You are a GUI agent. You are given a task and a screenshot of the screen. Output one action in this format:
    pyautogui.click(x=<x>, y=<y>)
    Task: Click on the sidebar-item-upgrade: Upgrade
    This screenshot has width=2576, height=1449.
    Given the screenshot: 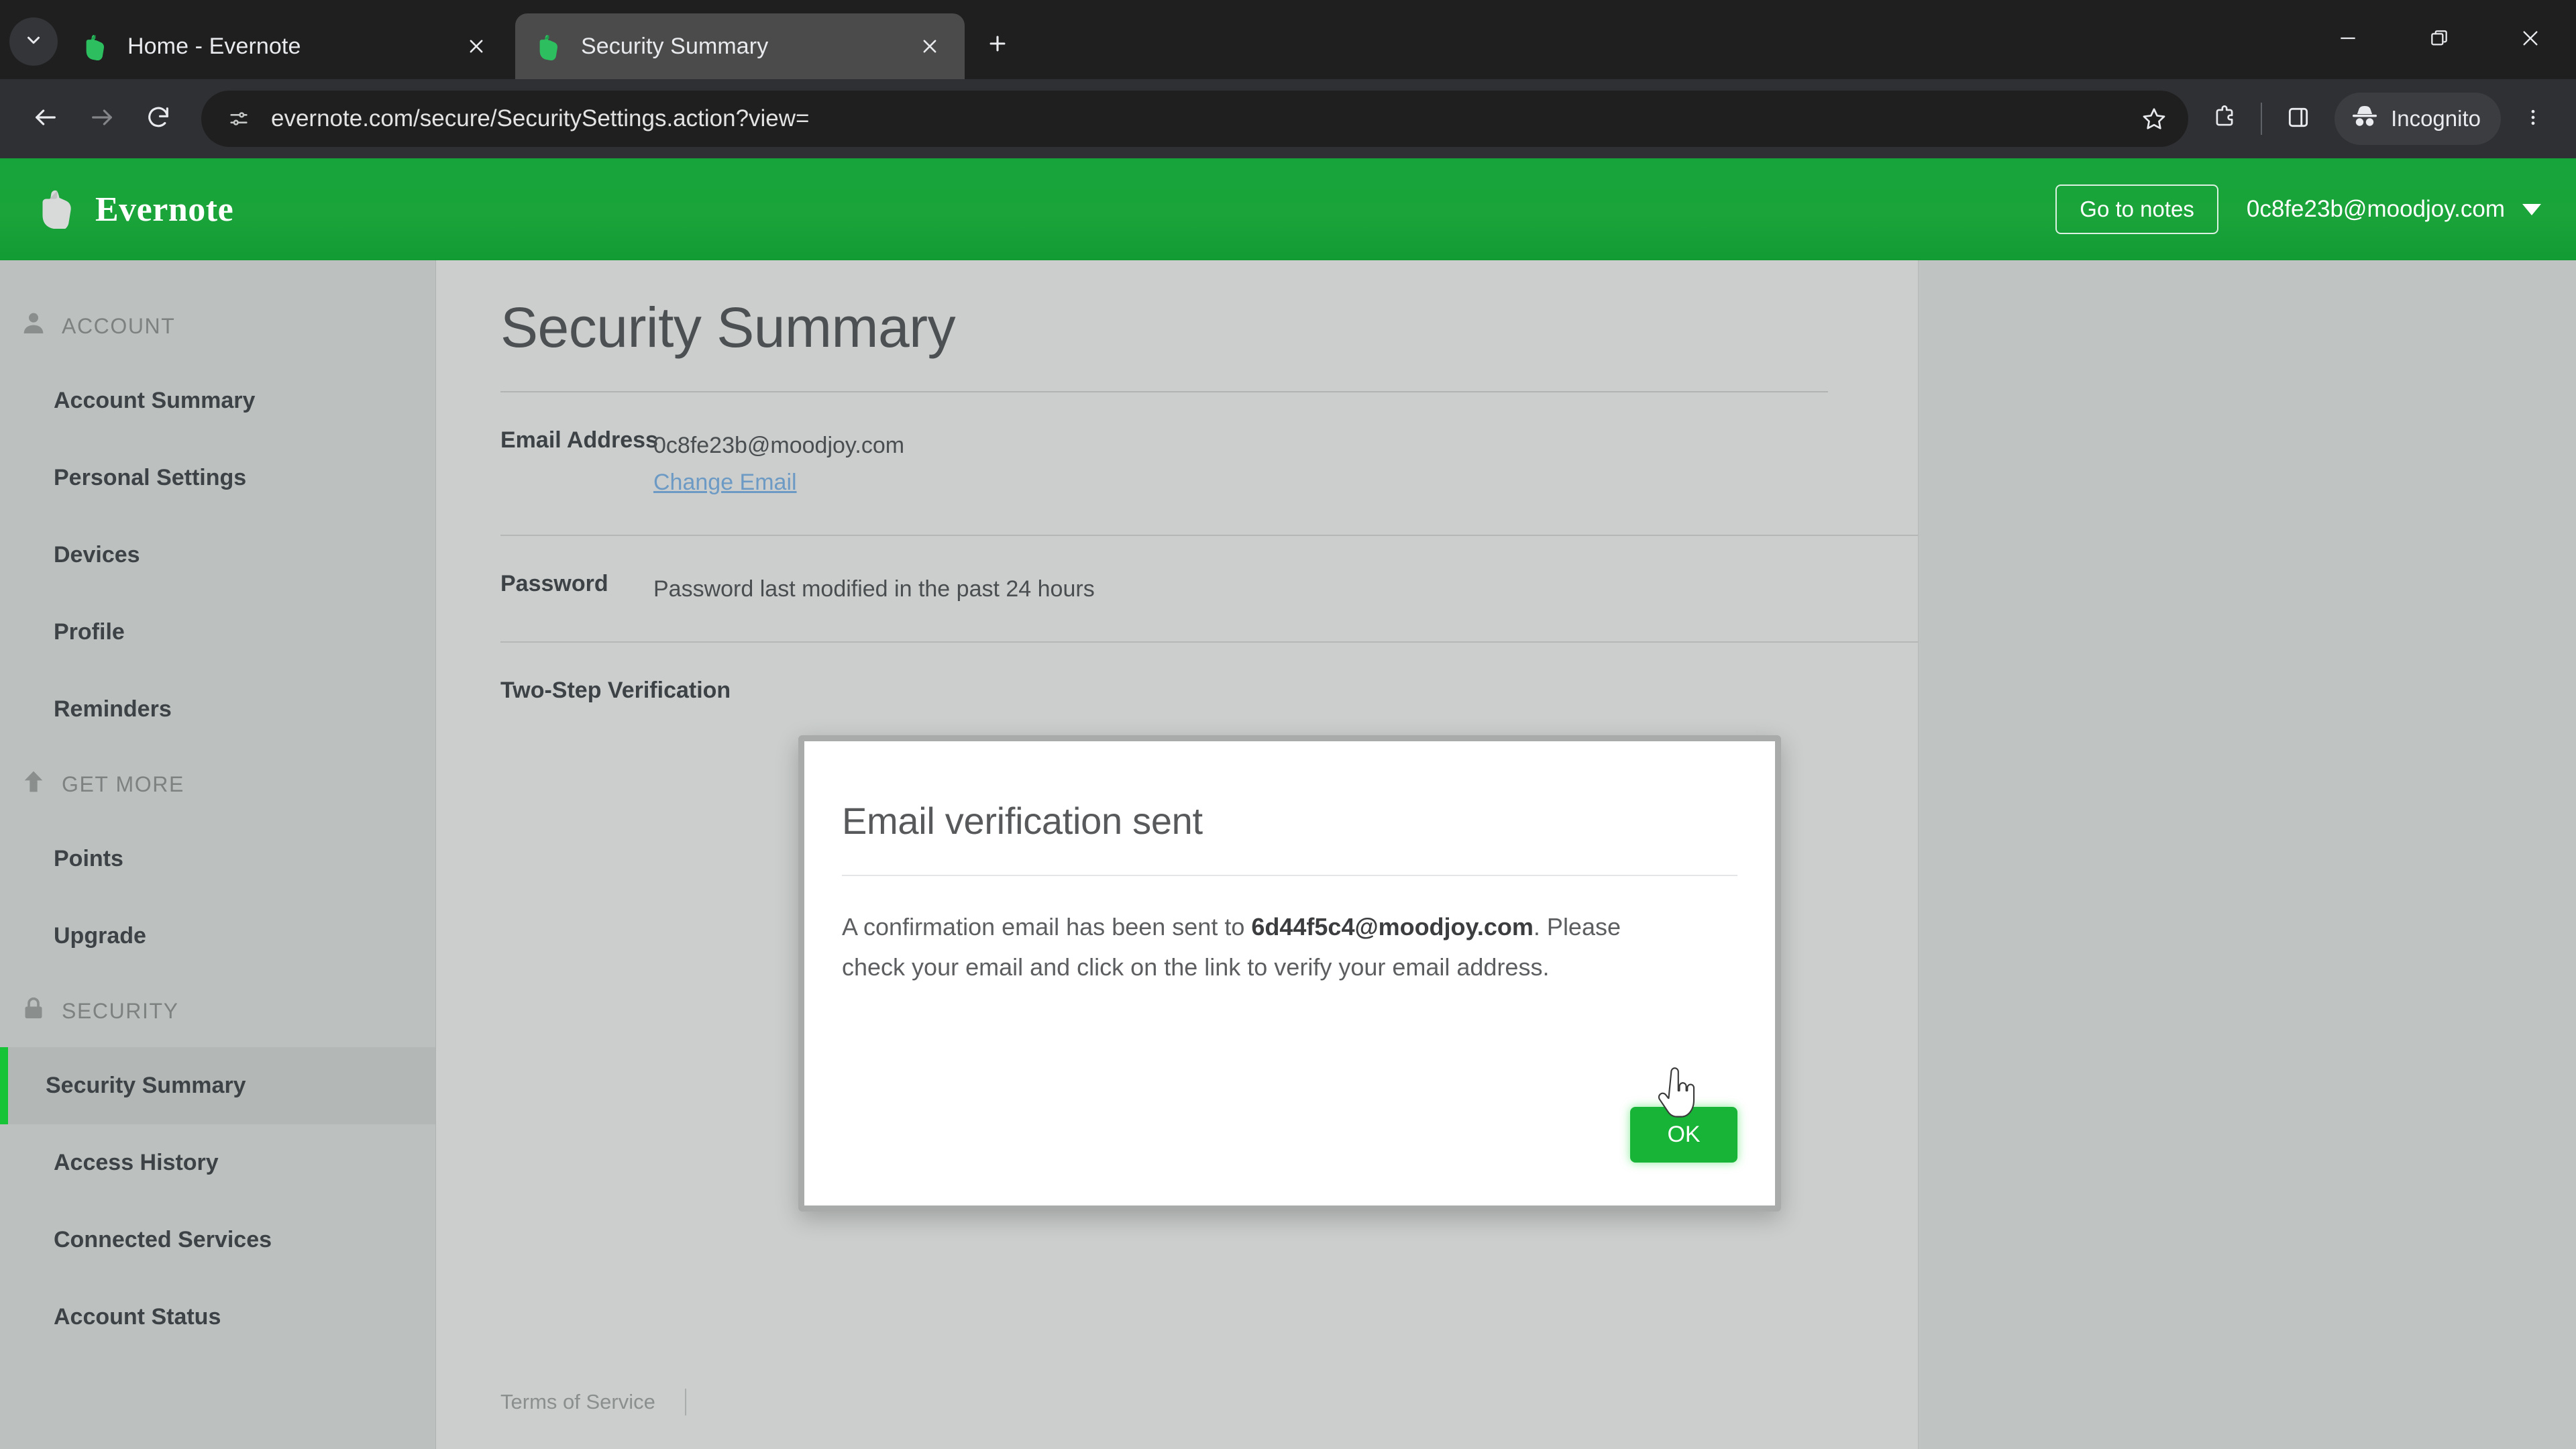 What is the action you would take?
    pyautogui.click(x=217, y=936)
    